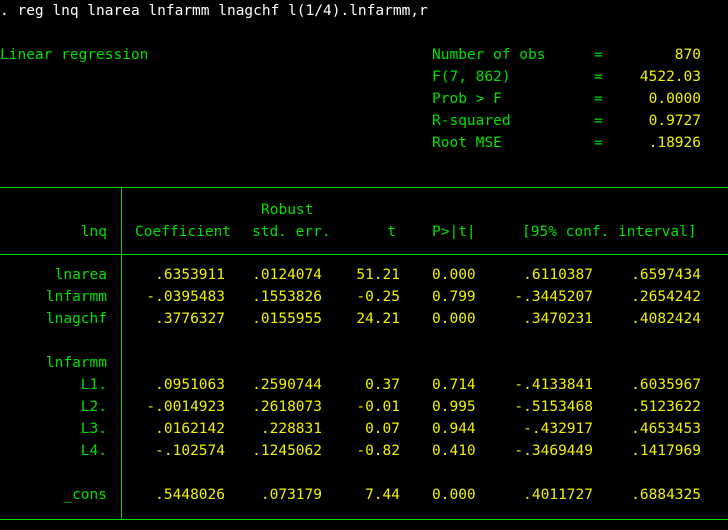 The height and width of the screenshot is (530, 728). What do you see at coordinates (76, 363) in the screenshot?
I see `group-label-lnfarmm: lnfarmm` at bounding box center [76, 363].